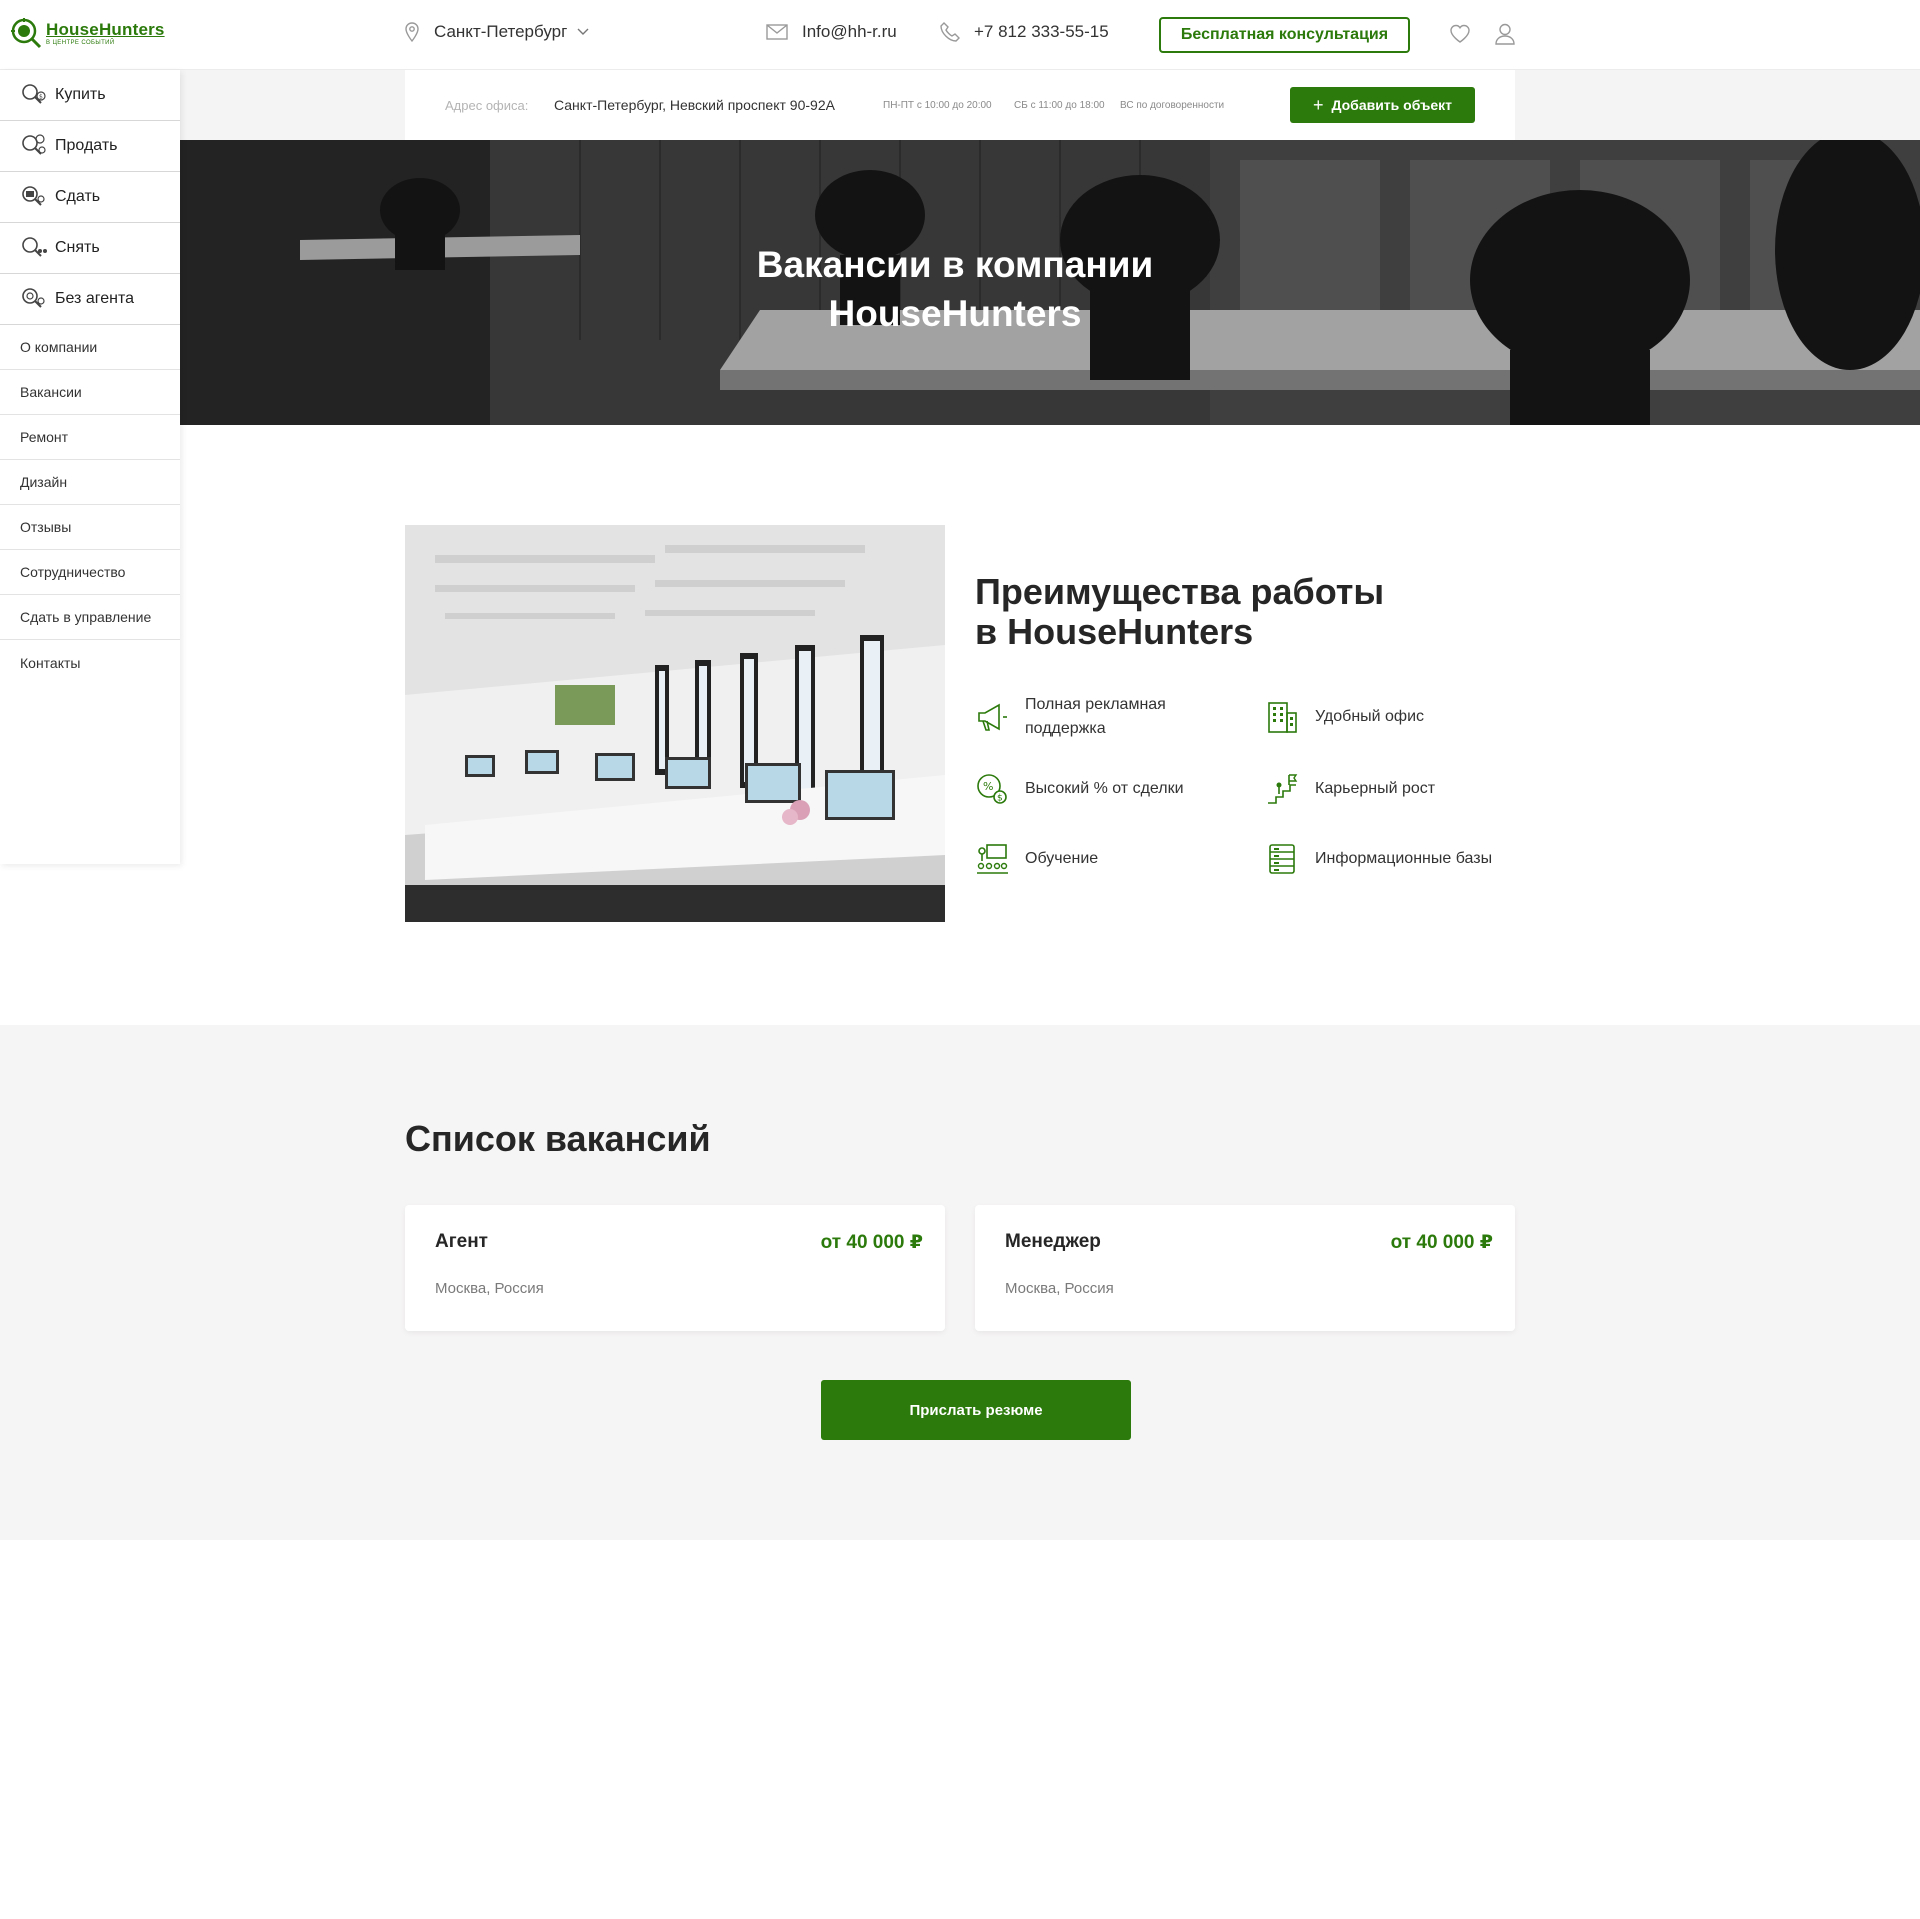  I want to click on advantage-label: Карьерный рост, so click(1375, 788).